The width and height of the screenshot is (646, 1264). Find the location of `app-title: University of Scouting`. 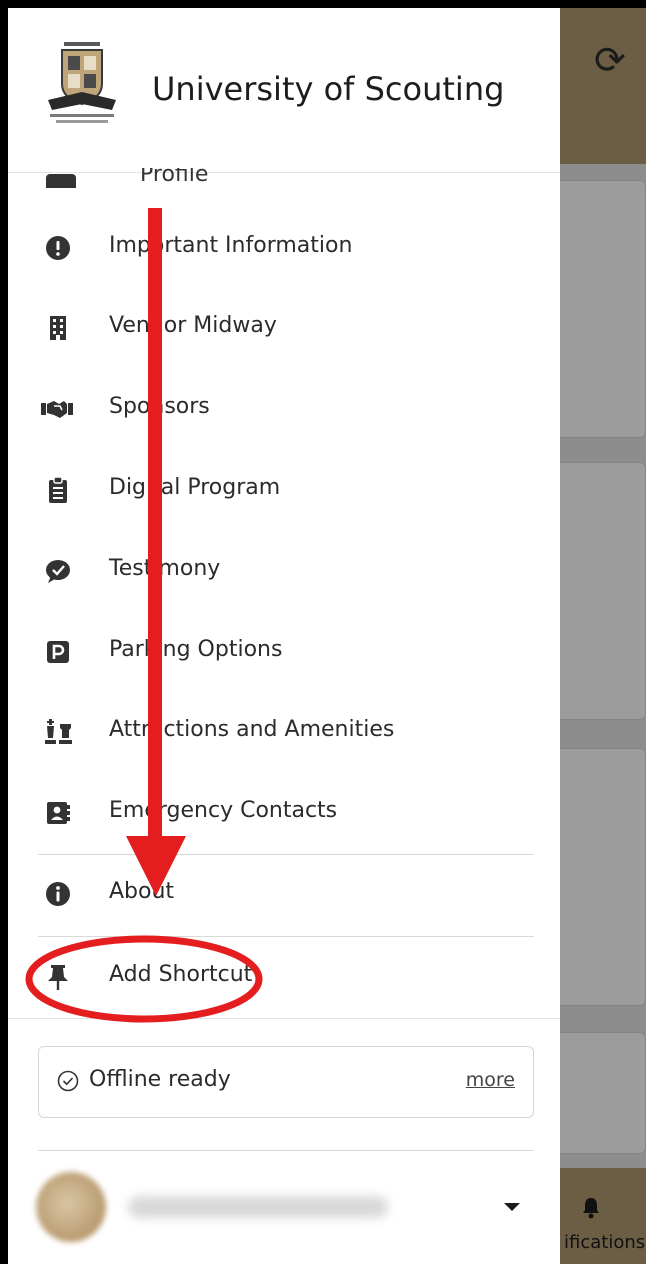

app-title: University of Scouting is located at coordinates (328, 89).